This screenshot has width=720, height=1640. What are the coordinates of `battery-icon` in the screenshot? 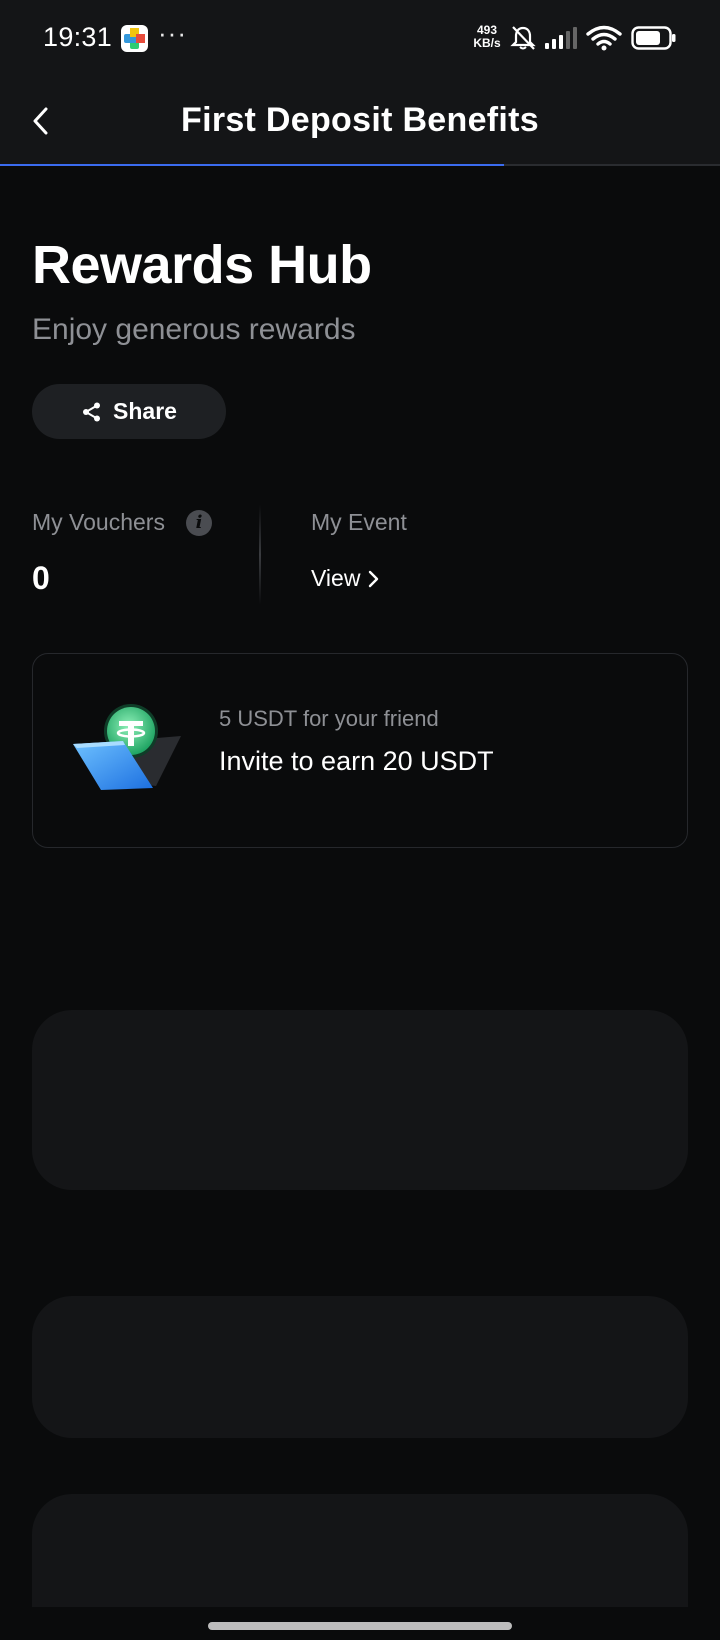 It's located at (653, 38).